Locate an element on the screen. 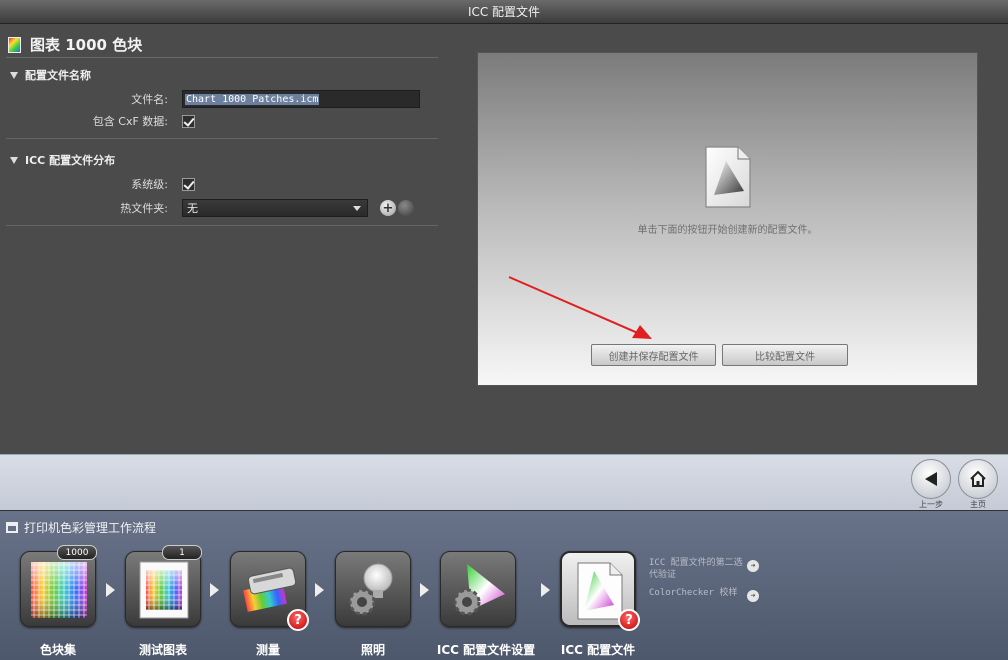 The image size is (1008, 660). hot-folder-select: 无 is located at coordinates (275, 208).